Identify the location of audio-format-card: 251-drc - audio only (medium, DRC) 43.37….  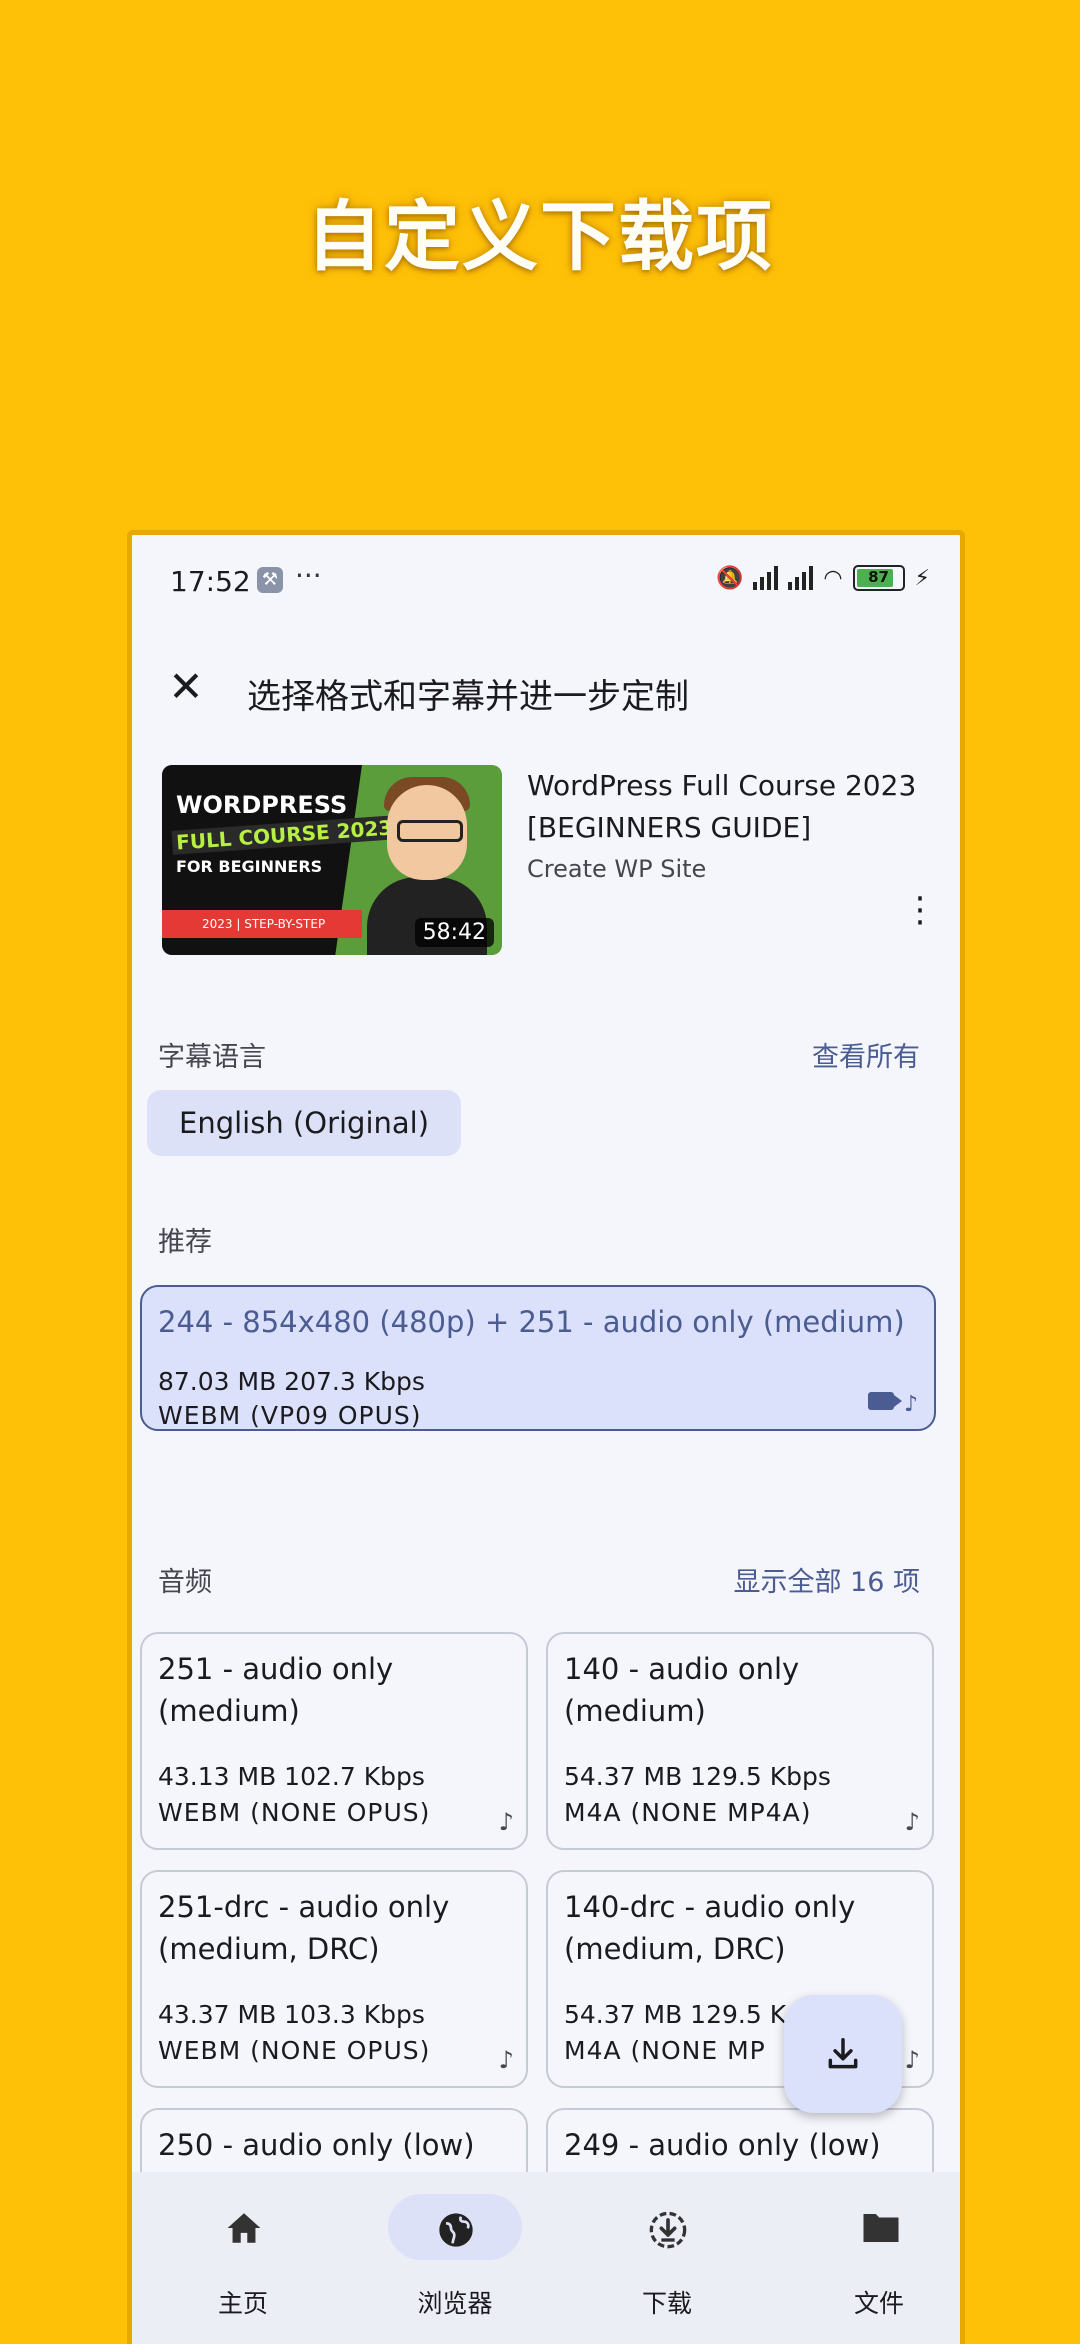
(334, 1979).